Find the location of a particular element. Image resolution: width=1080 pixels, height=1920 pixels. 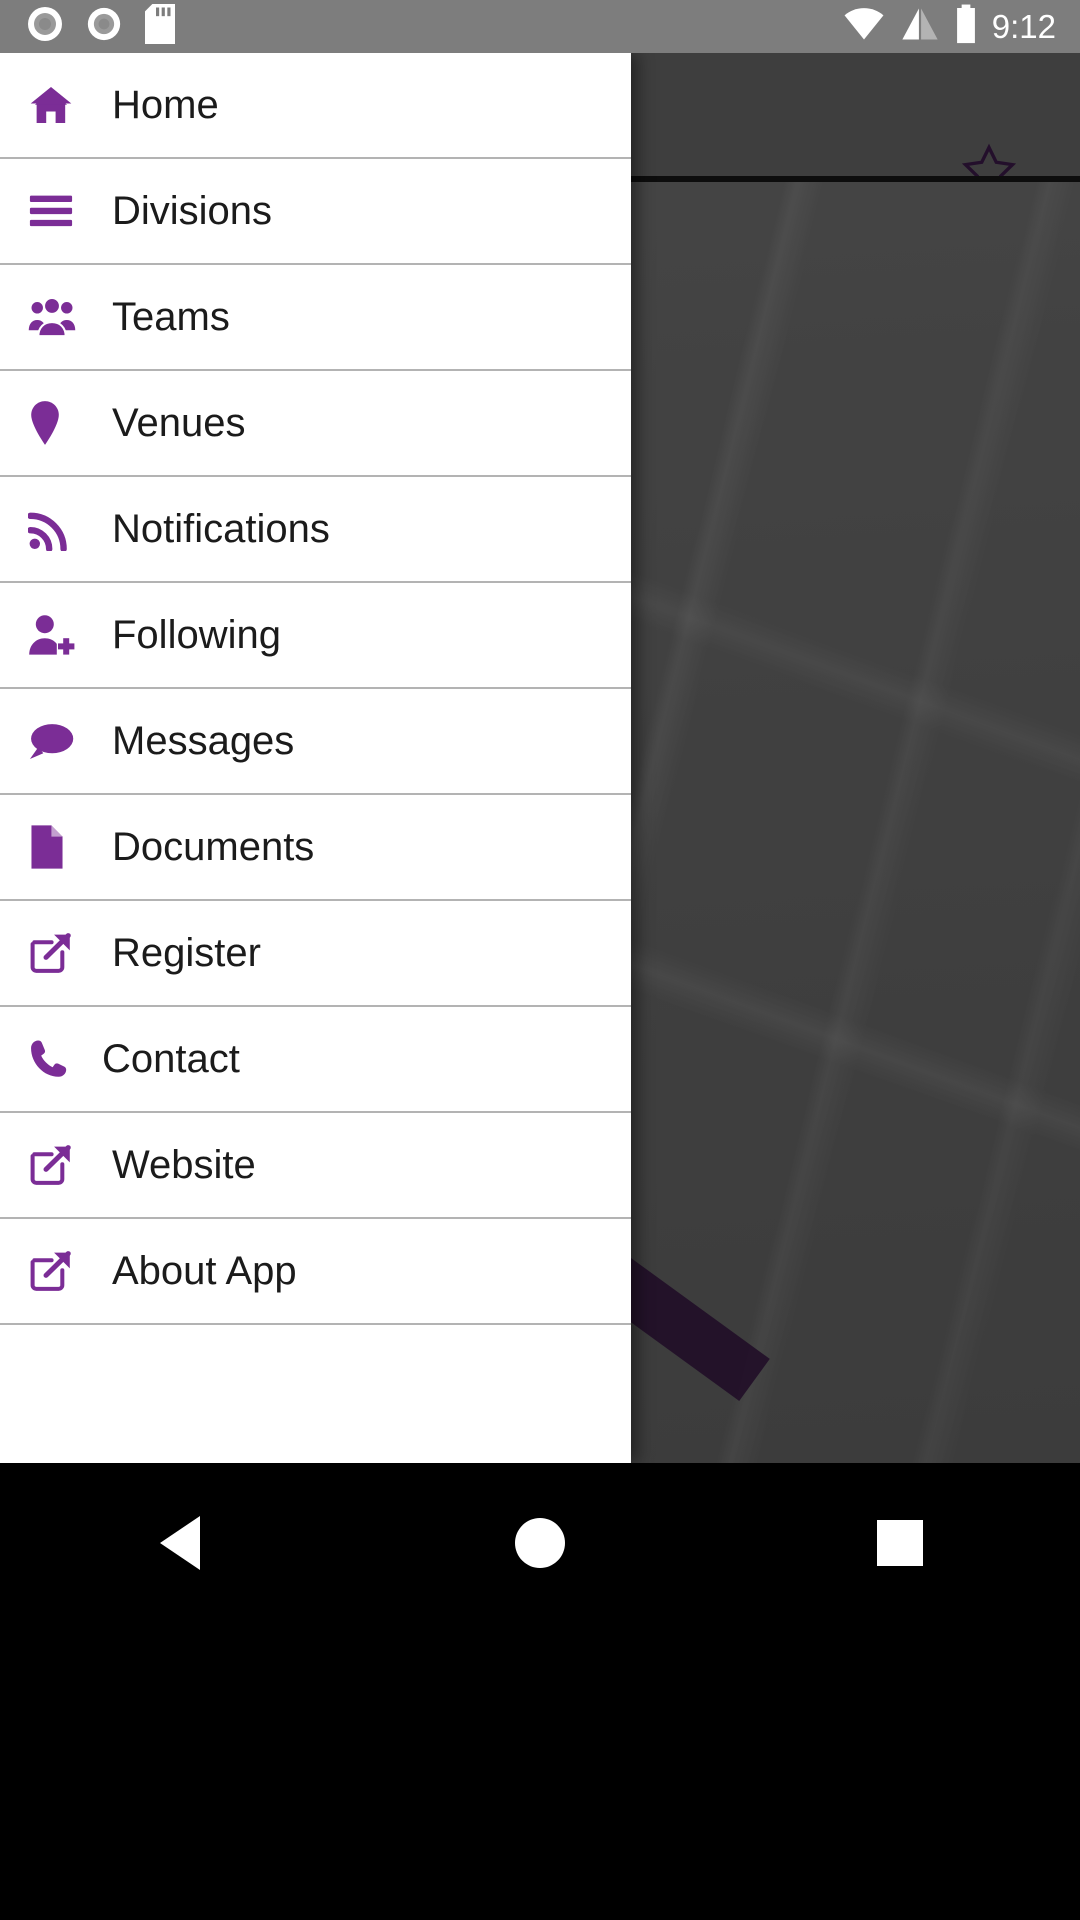

user-plus-icon is located at coordinates (59, 635).